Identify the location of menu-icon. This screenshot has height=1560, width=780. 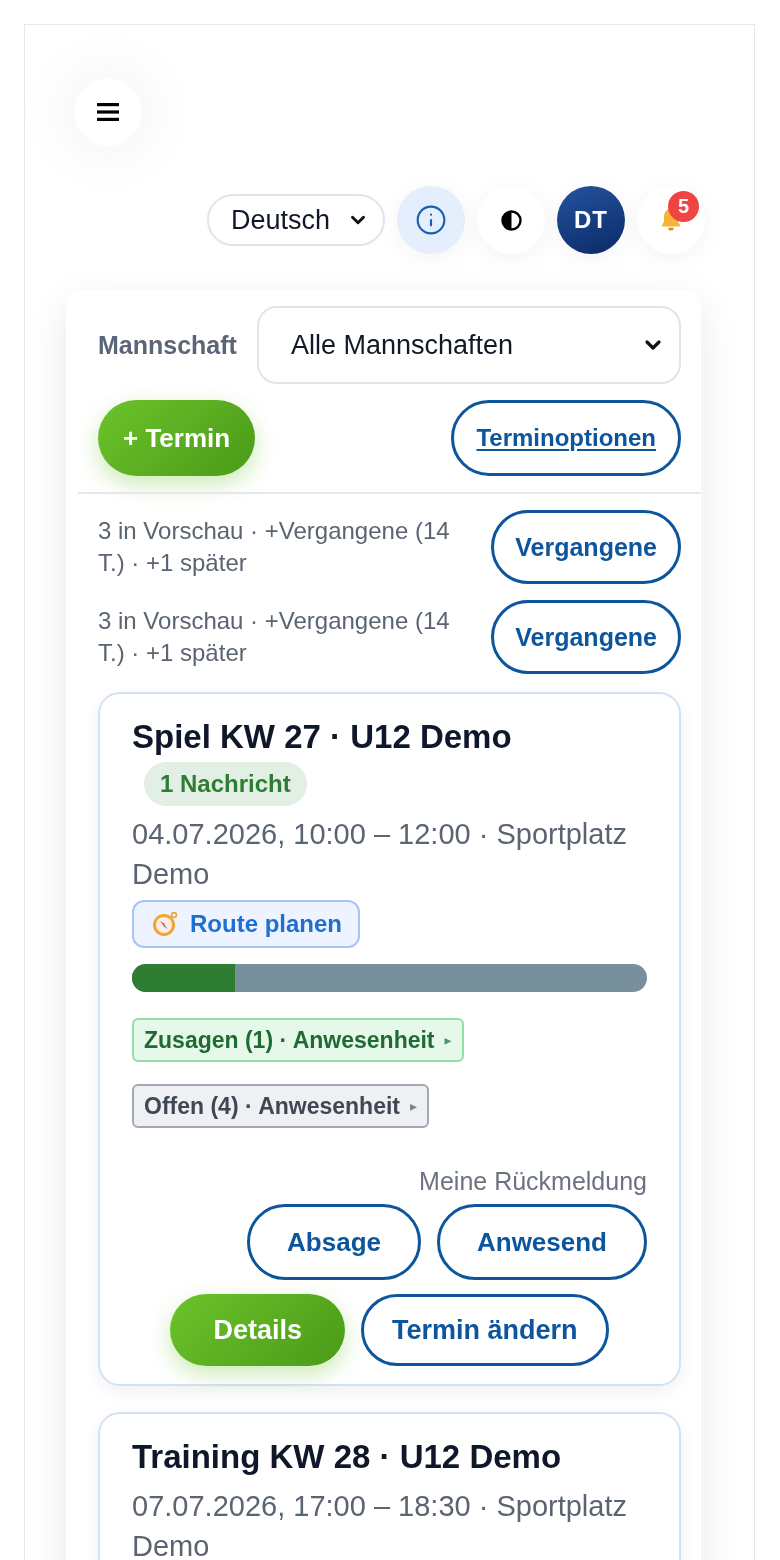
(108, 112).